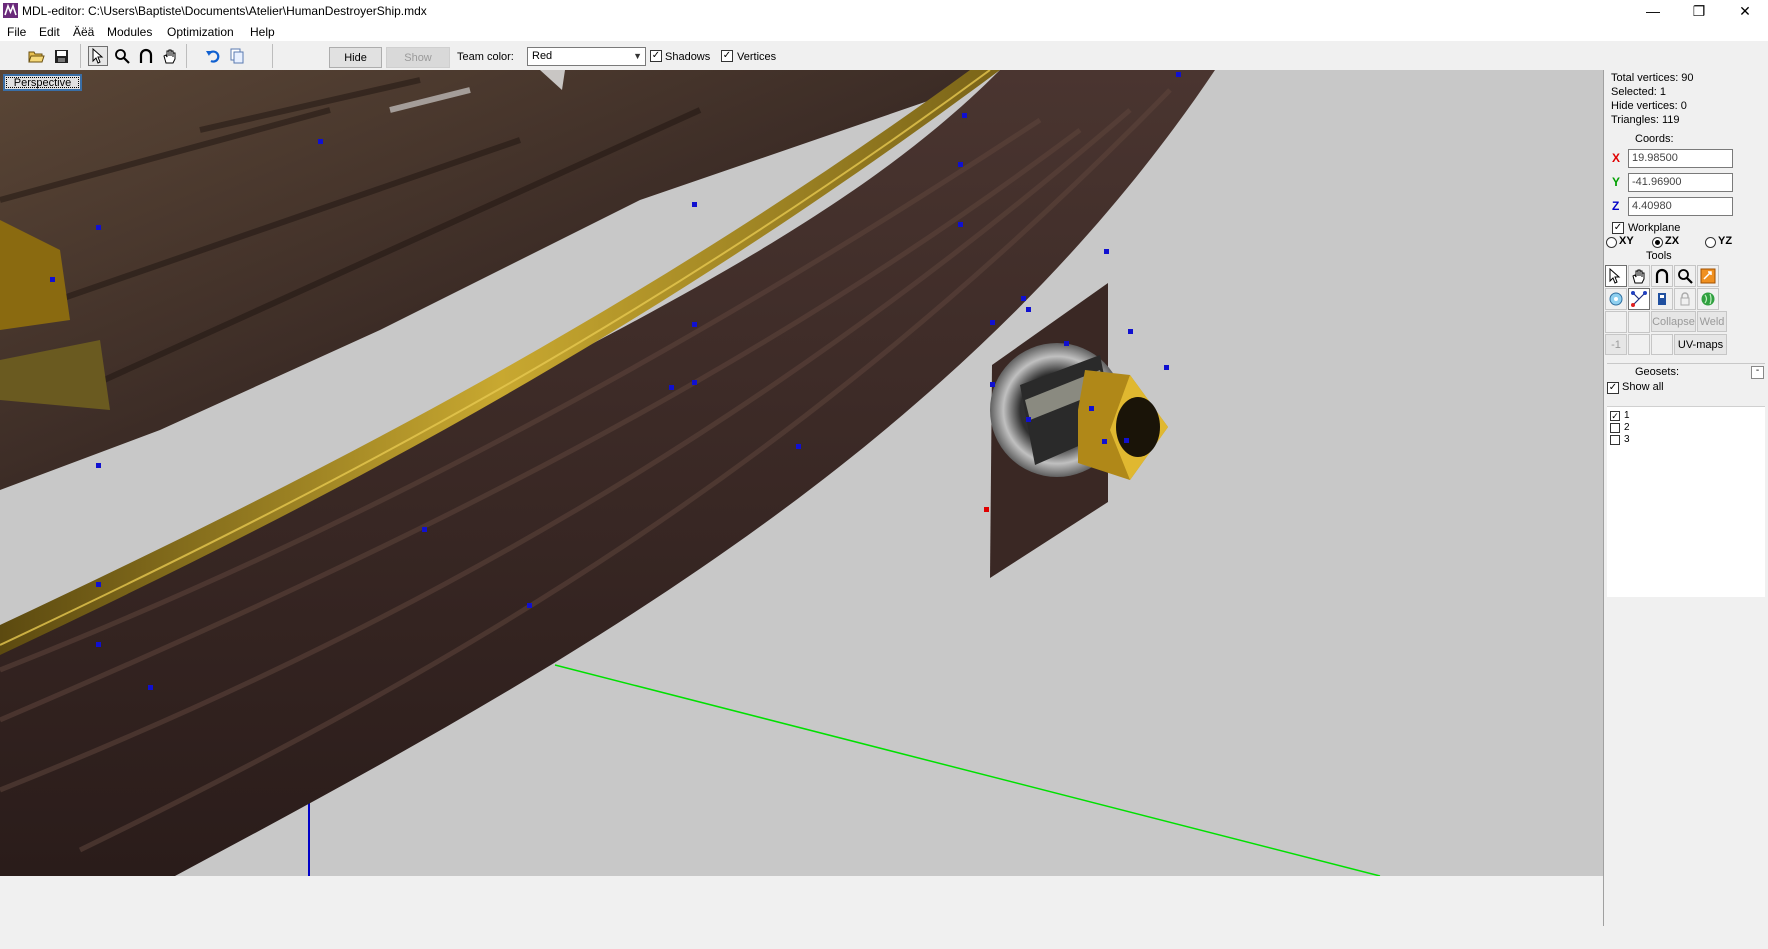  Describe the element at coordinates (1615, 428) in the screenshot. I see `geoset-2-checkbox` at that location.